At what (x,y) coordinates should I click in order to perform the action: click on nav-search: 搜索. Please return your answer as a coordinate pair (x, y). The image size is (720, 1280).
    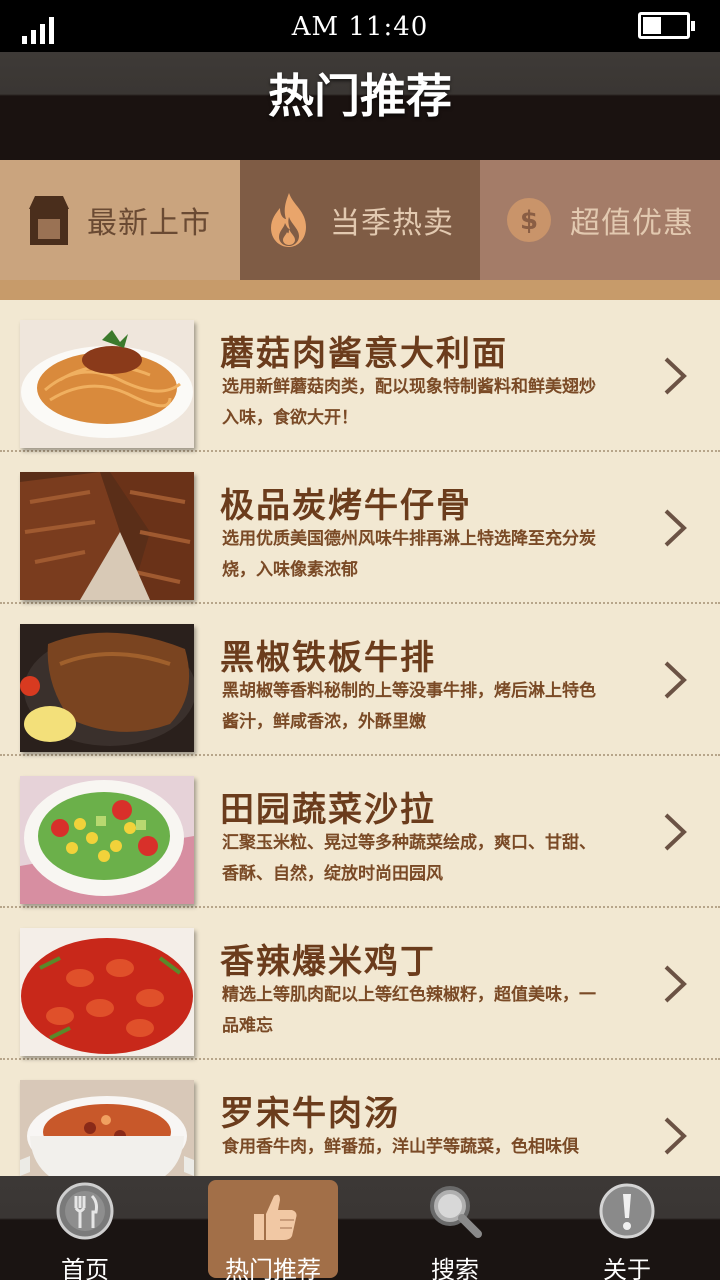
    Looking at the image, I should click on (455, 1228).